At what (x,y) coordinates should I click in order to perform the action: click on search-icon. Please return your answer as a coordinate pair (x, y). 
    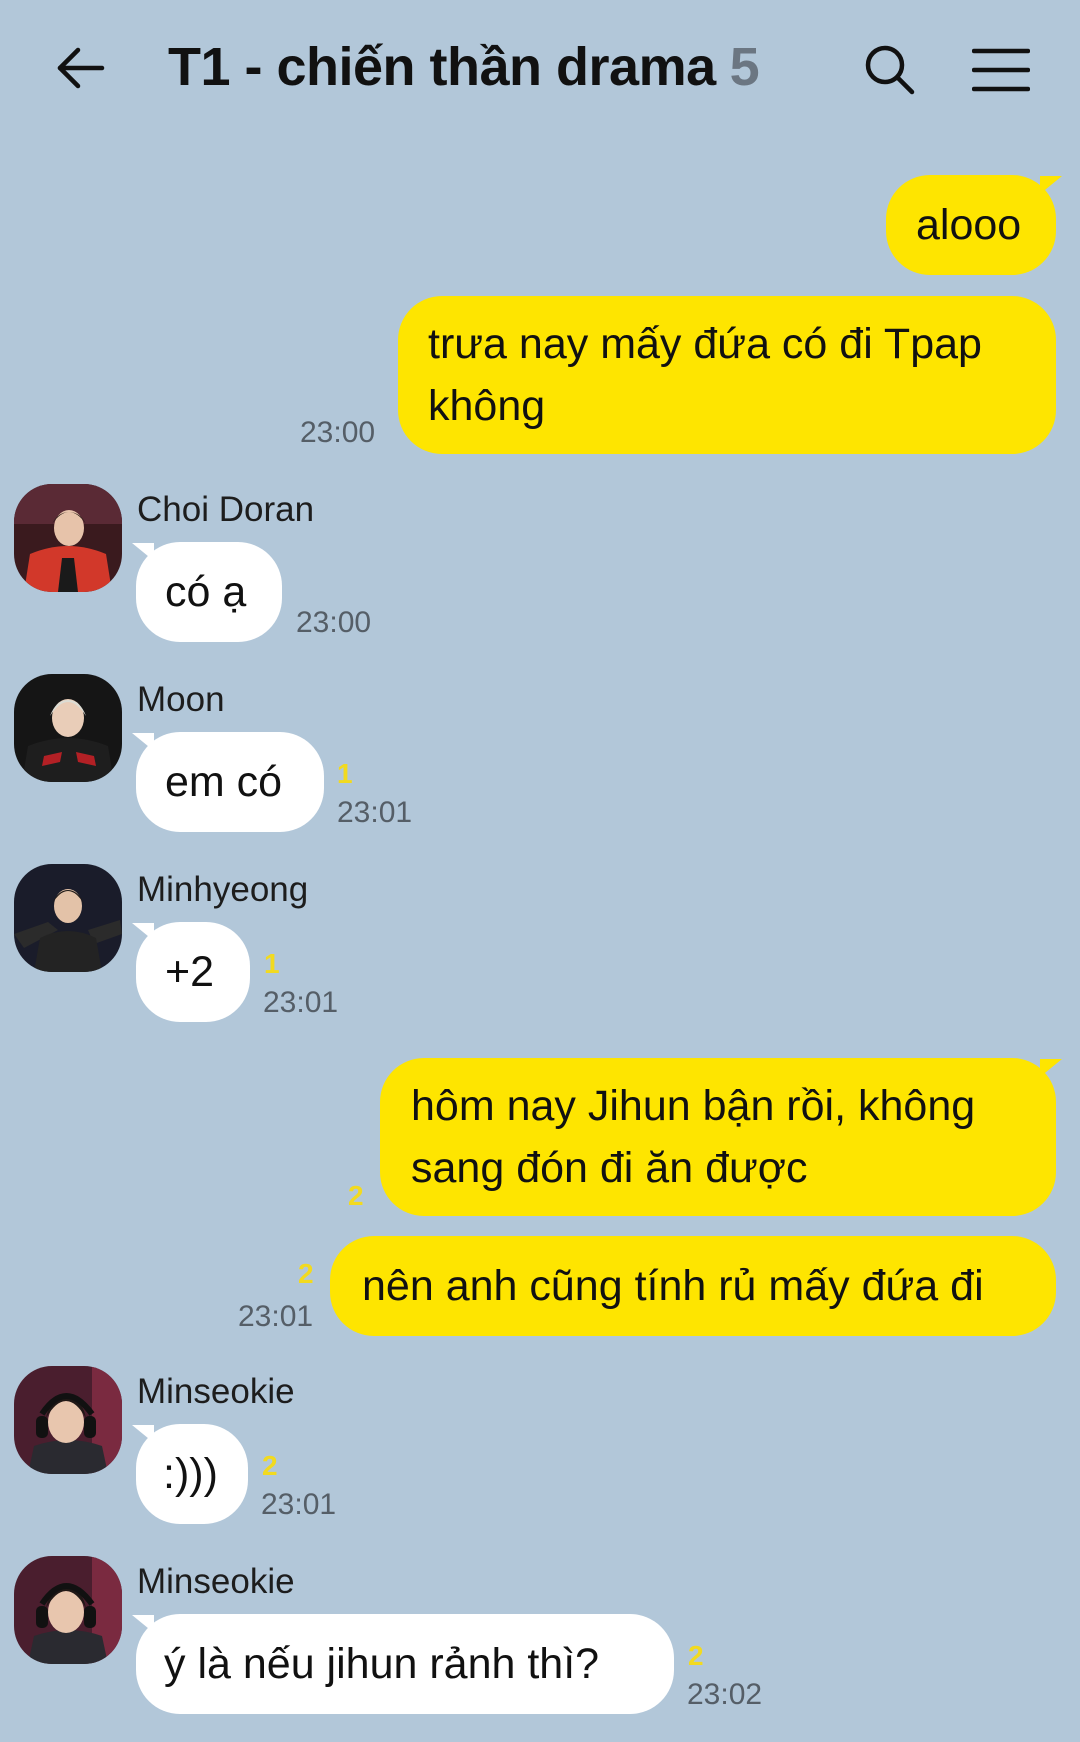
    Looking at the image, I should click on (890, 70).